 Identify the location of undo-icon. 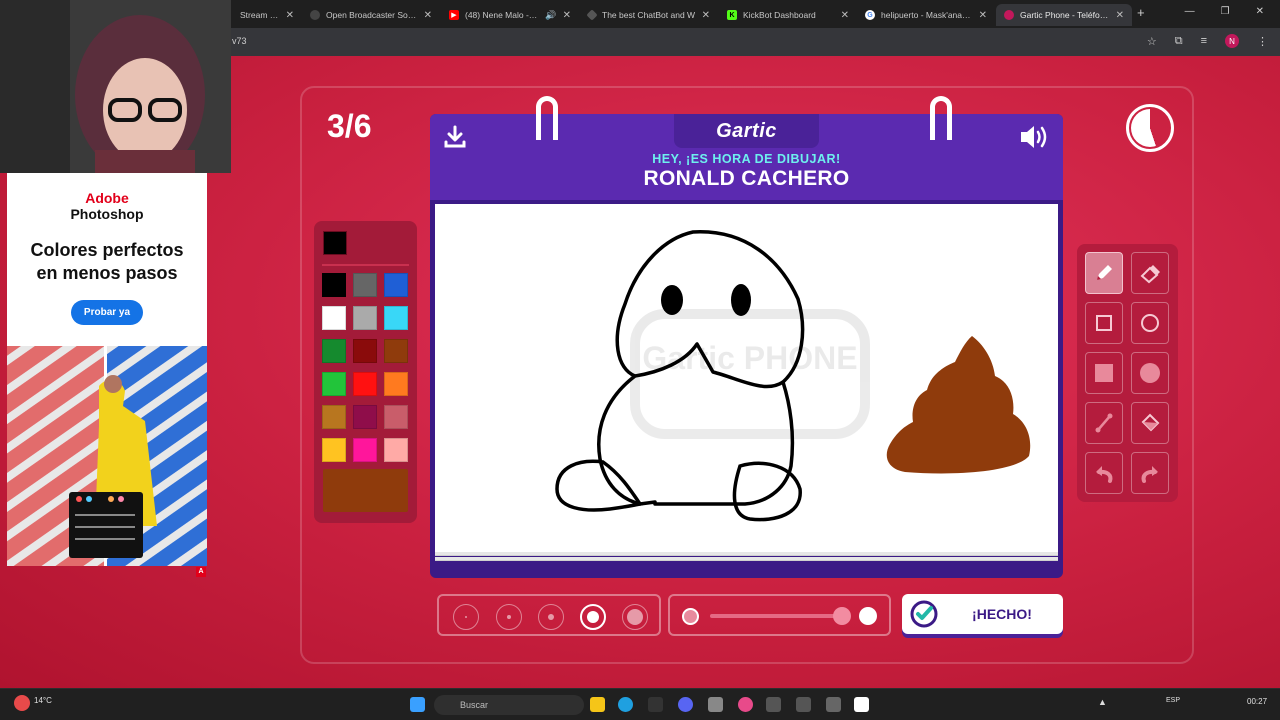
(1104, 473).